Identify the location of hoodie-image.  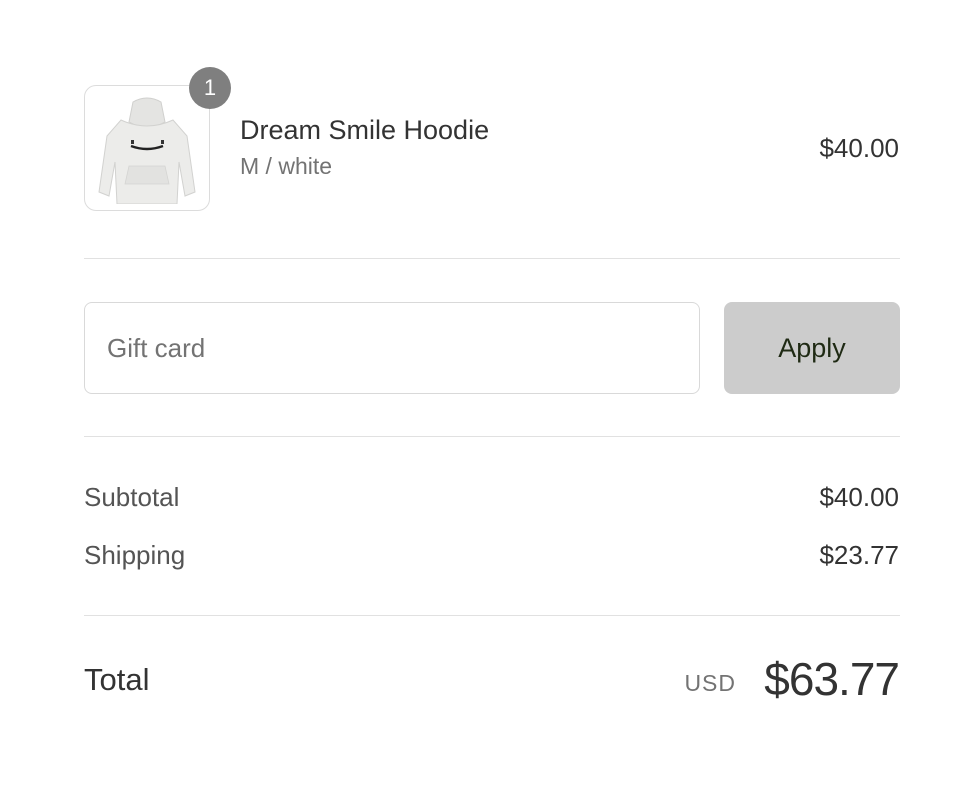
(147, 150).